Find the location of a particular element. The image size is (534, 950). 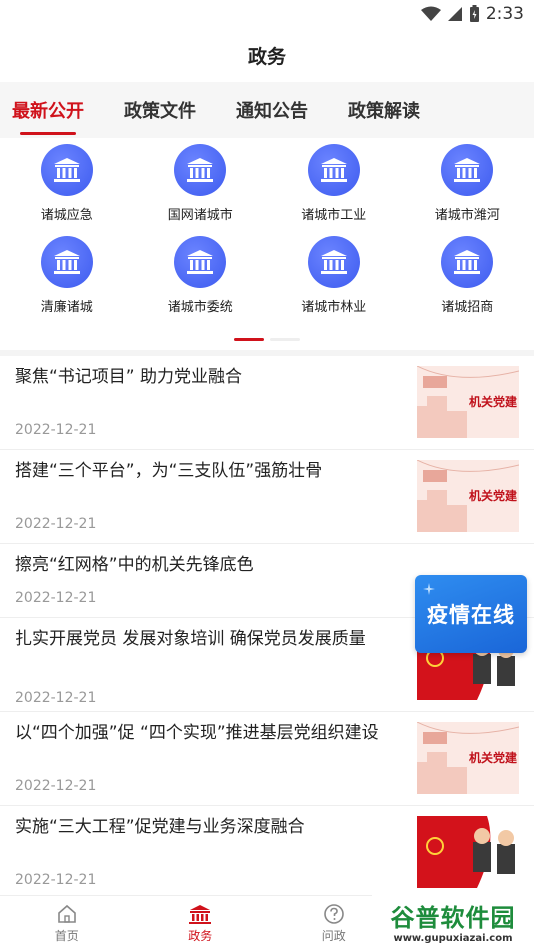

nav-government-label: 政务 is located at coordinates (200, 935).